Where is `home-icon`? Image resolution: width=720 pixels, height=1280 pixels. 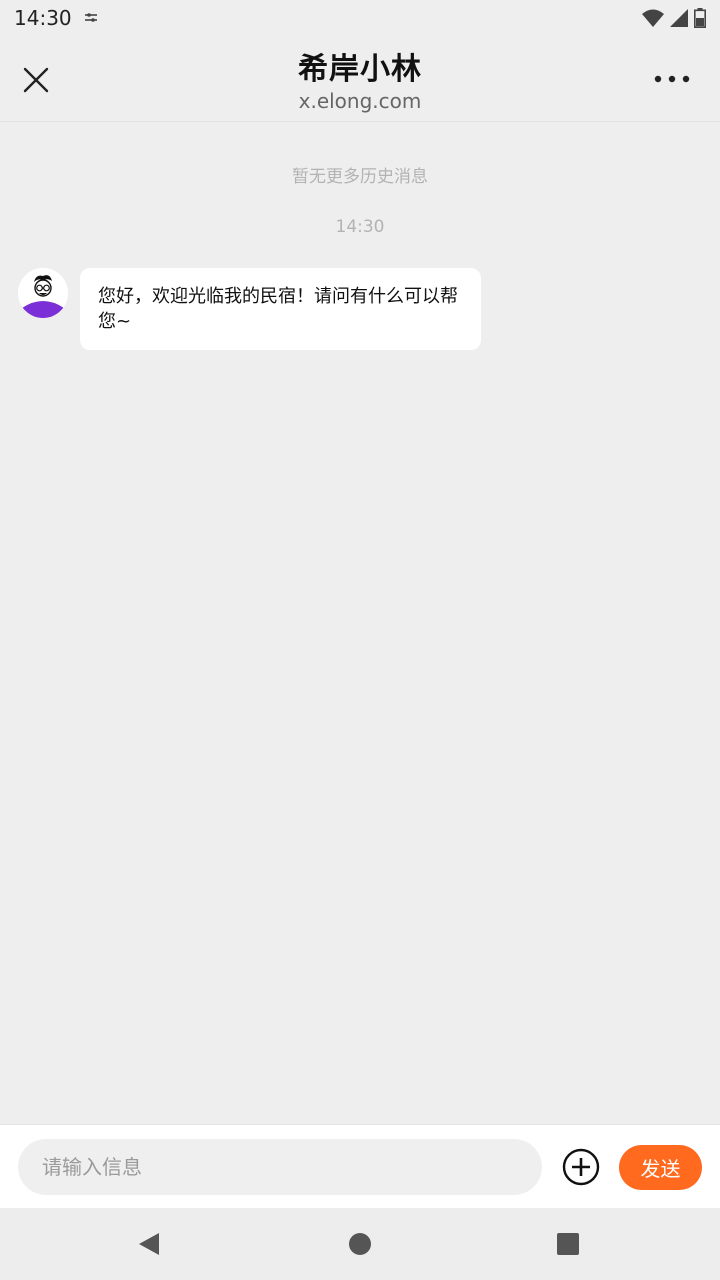 home-icon is located at coordinates (360, 1244).